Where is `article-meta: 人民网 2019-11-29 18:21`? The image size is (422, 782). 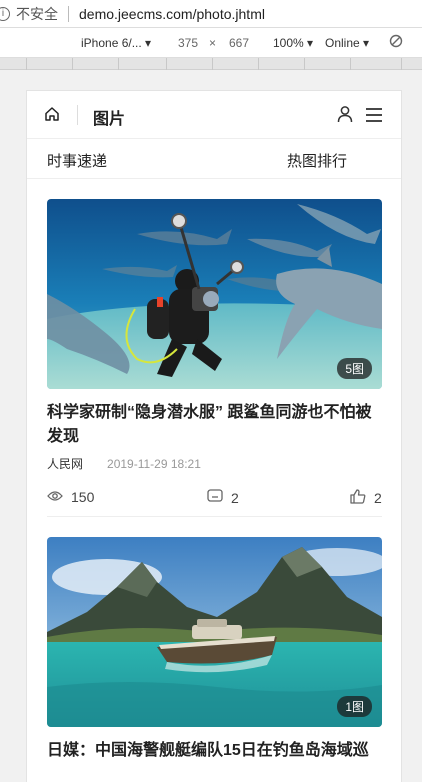
article-meta: 人民网 2019-11-29 18:21 is located at coordinates (214, 463).